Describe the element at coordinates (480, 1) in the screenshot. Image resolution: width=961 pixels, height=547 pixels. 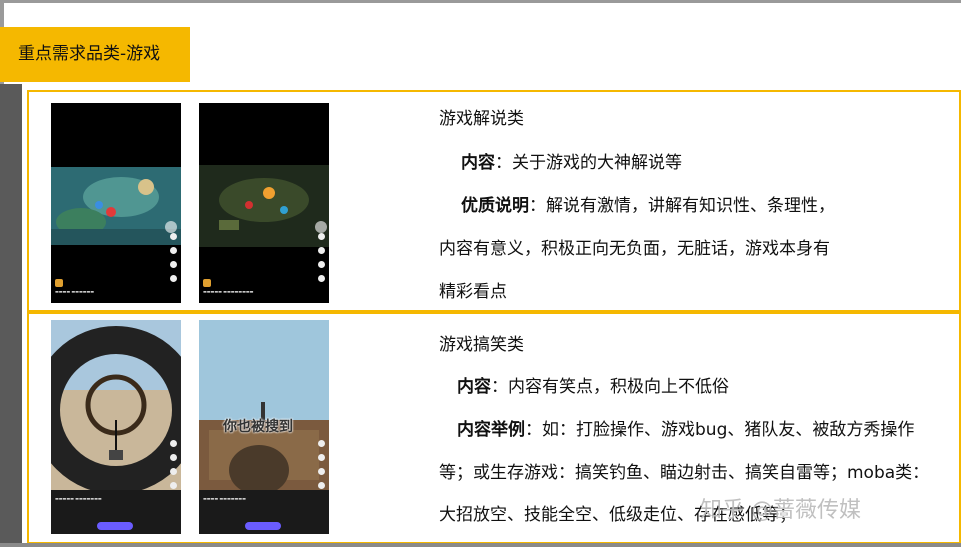
I see `frame-top-border` at that location.